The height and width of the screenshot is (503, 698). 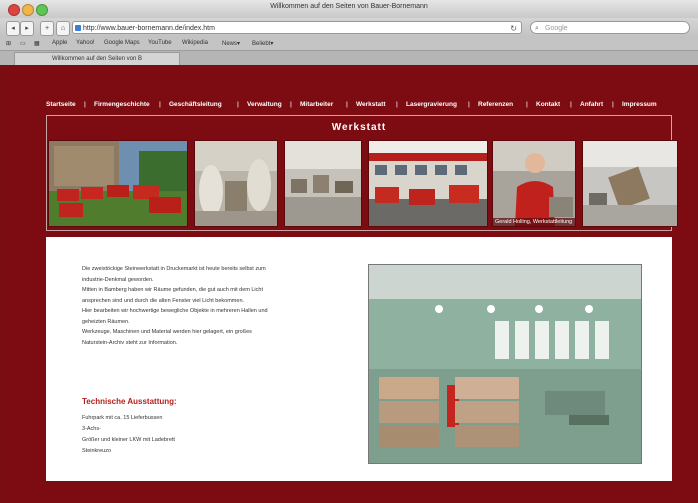 I want to click on workshop-interior-photo-image, so click(x=323, y=183).